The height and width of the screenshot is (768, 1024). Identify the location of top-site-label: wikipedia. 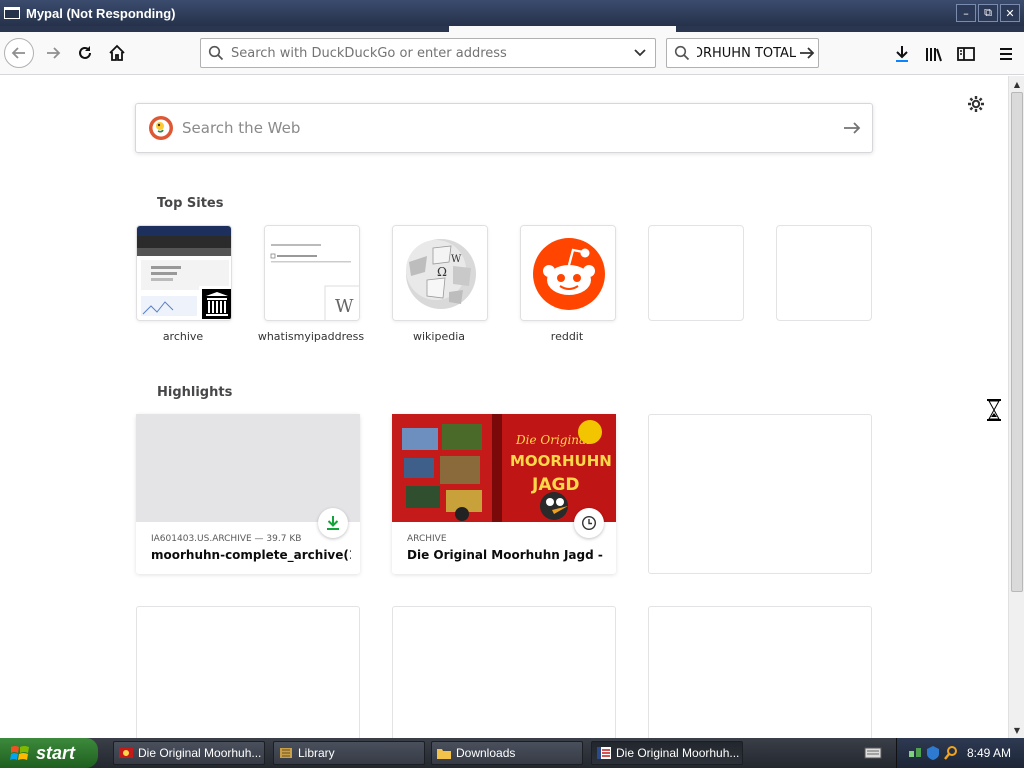
(438, 336).